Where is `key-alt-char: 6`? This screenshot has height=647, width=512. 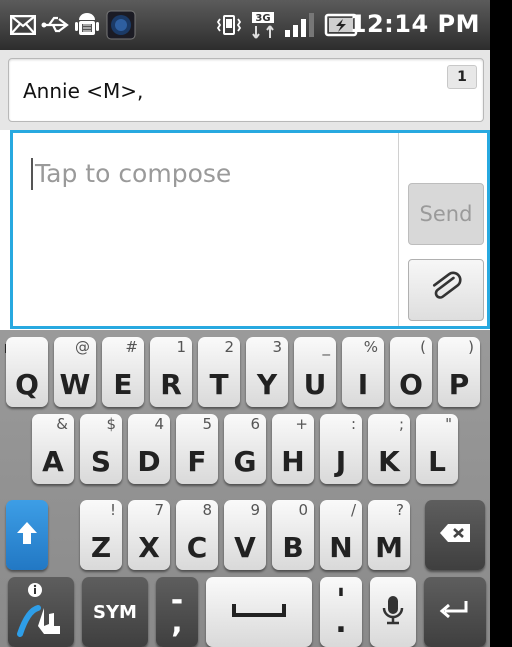
key-alt-char: 6 is located at coordinates (255, 424).